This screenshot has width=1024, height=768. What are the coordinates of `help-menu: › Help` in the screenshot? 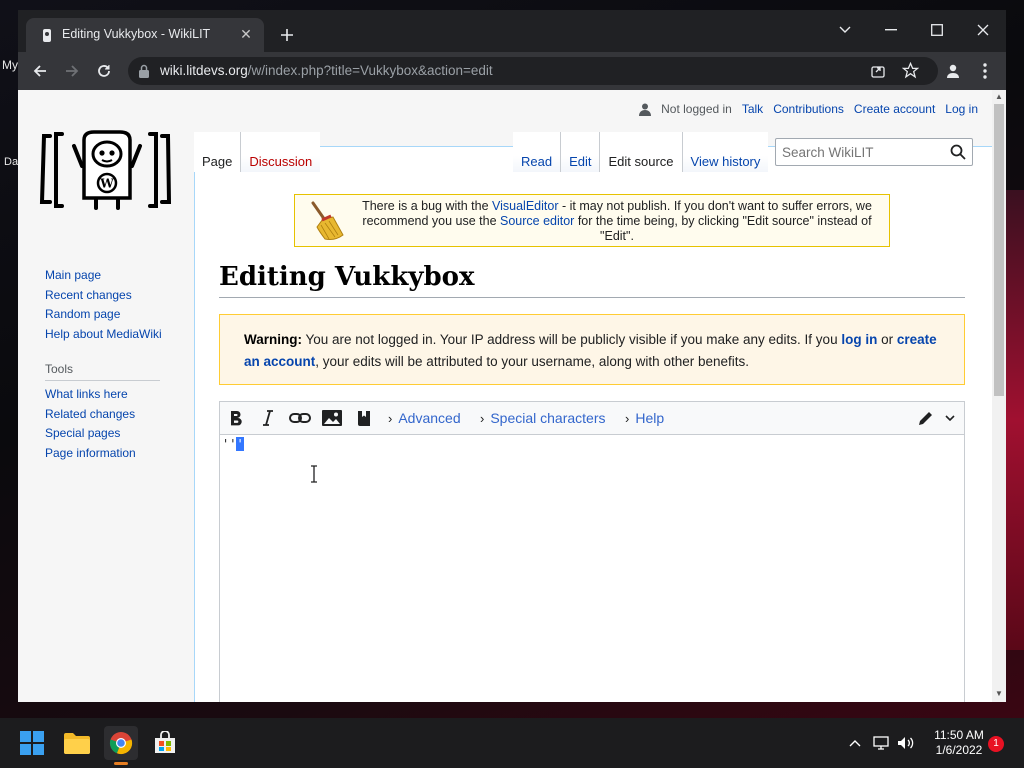 It's located at (644, 418).